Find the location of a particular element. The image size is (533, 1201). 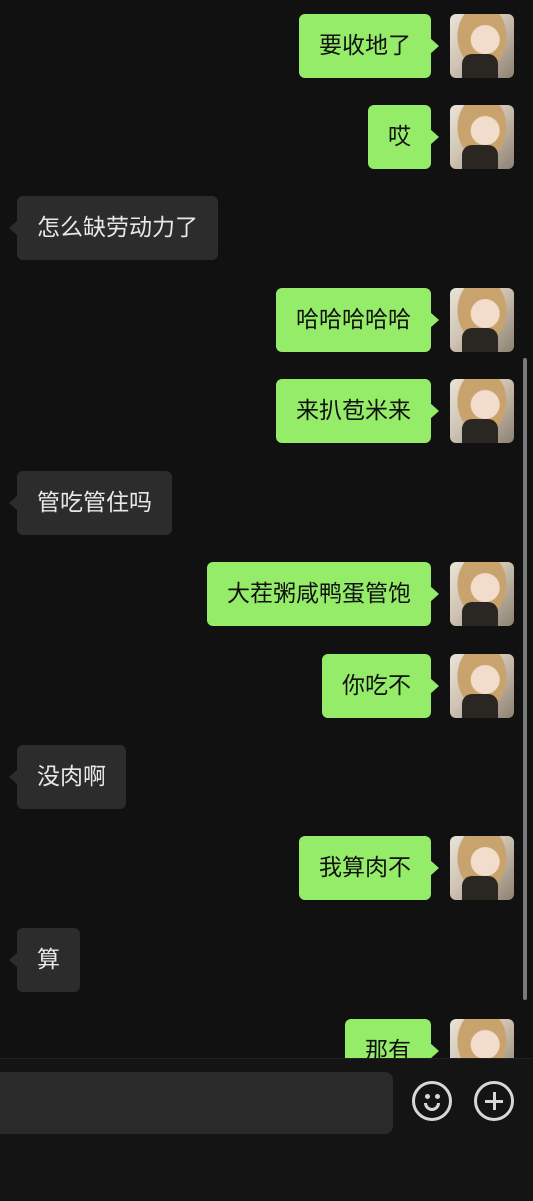

message-bubble: 怎么缺劳动力了 is located at coordinates (113, 228).